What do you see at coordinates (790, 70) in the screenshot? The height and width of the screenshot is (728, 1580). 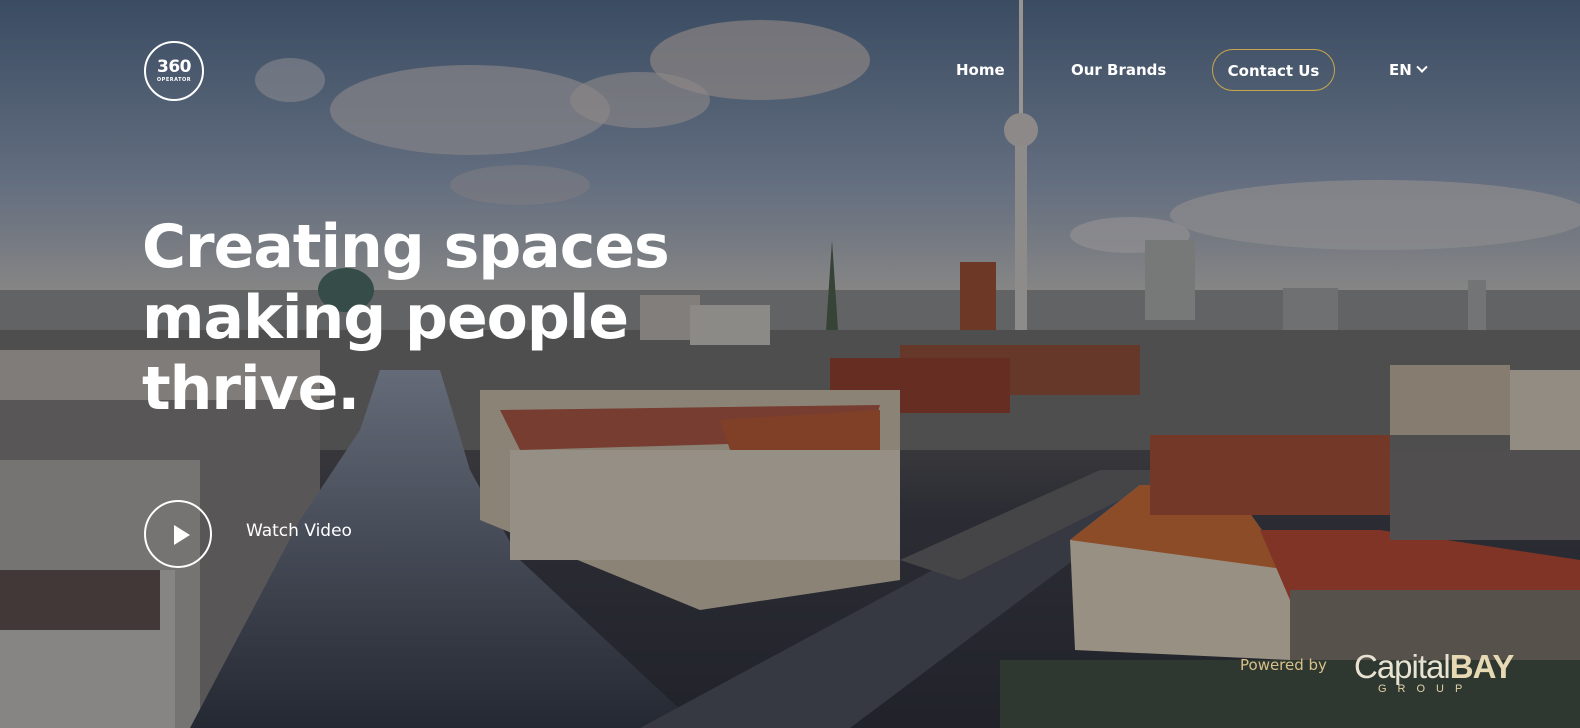 I see `main-navigation: Home Our Brands Contact Us EN` at bounding box center [790, 70].